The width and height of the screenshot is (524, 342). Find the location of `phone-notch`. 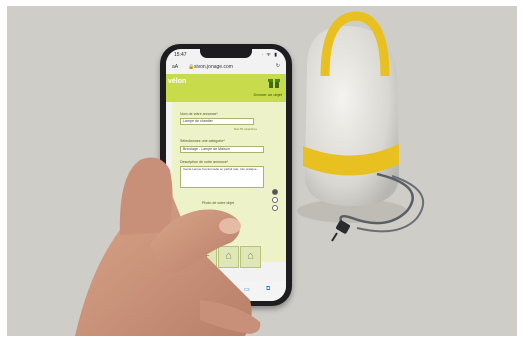

phone-notch is located at coordinates (226, 53).